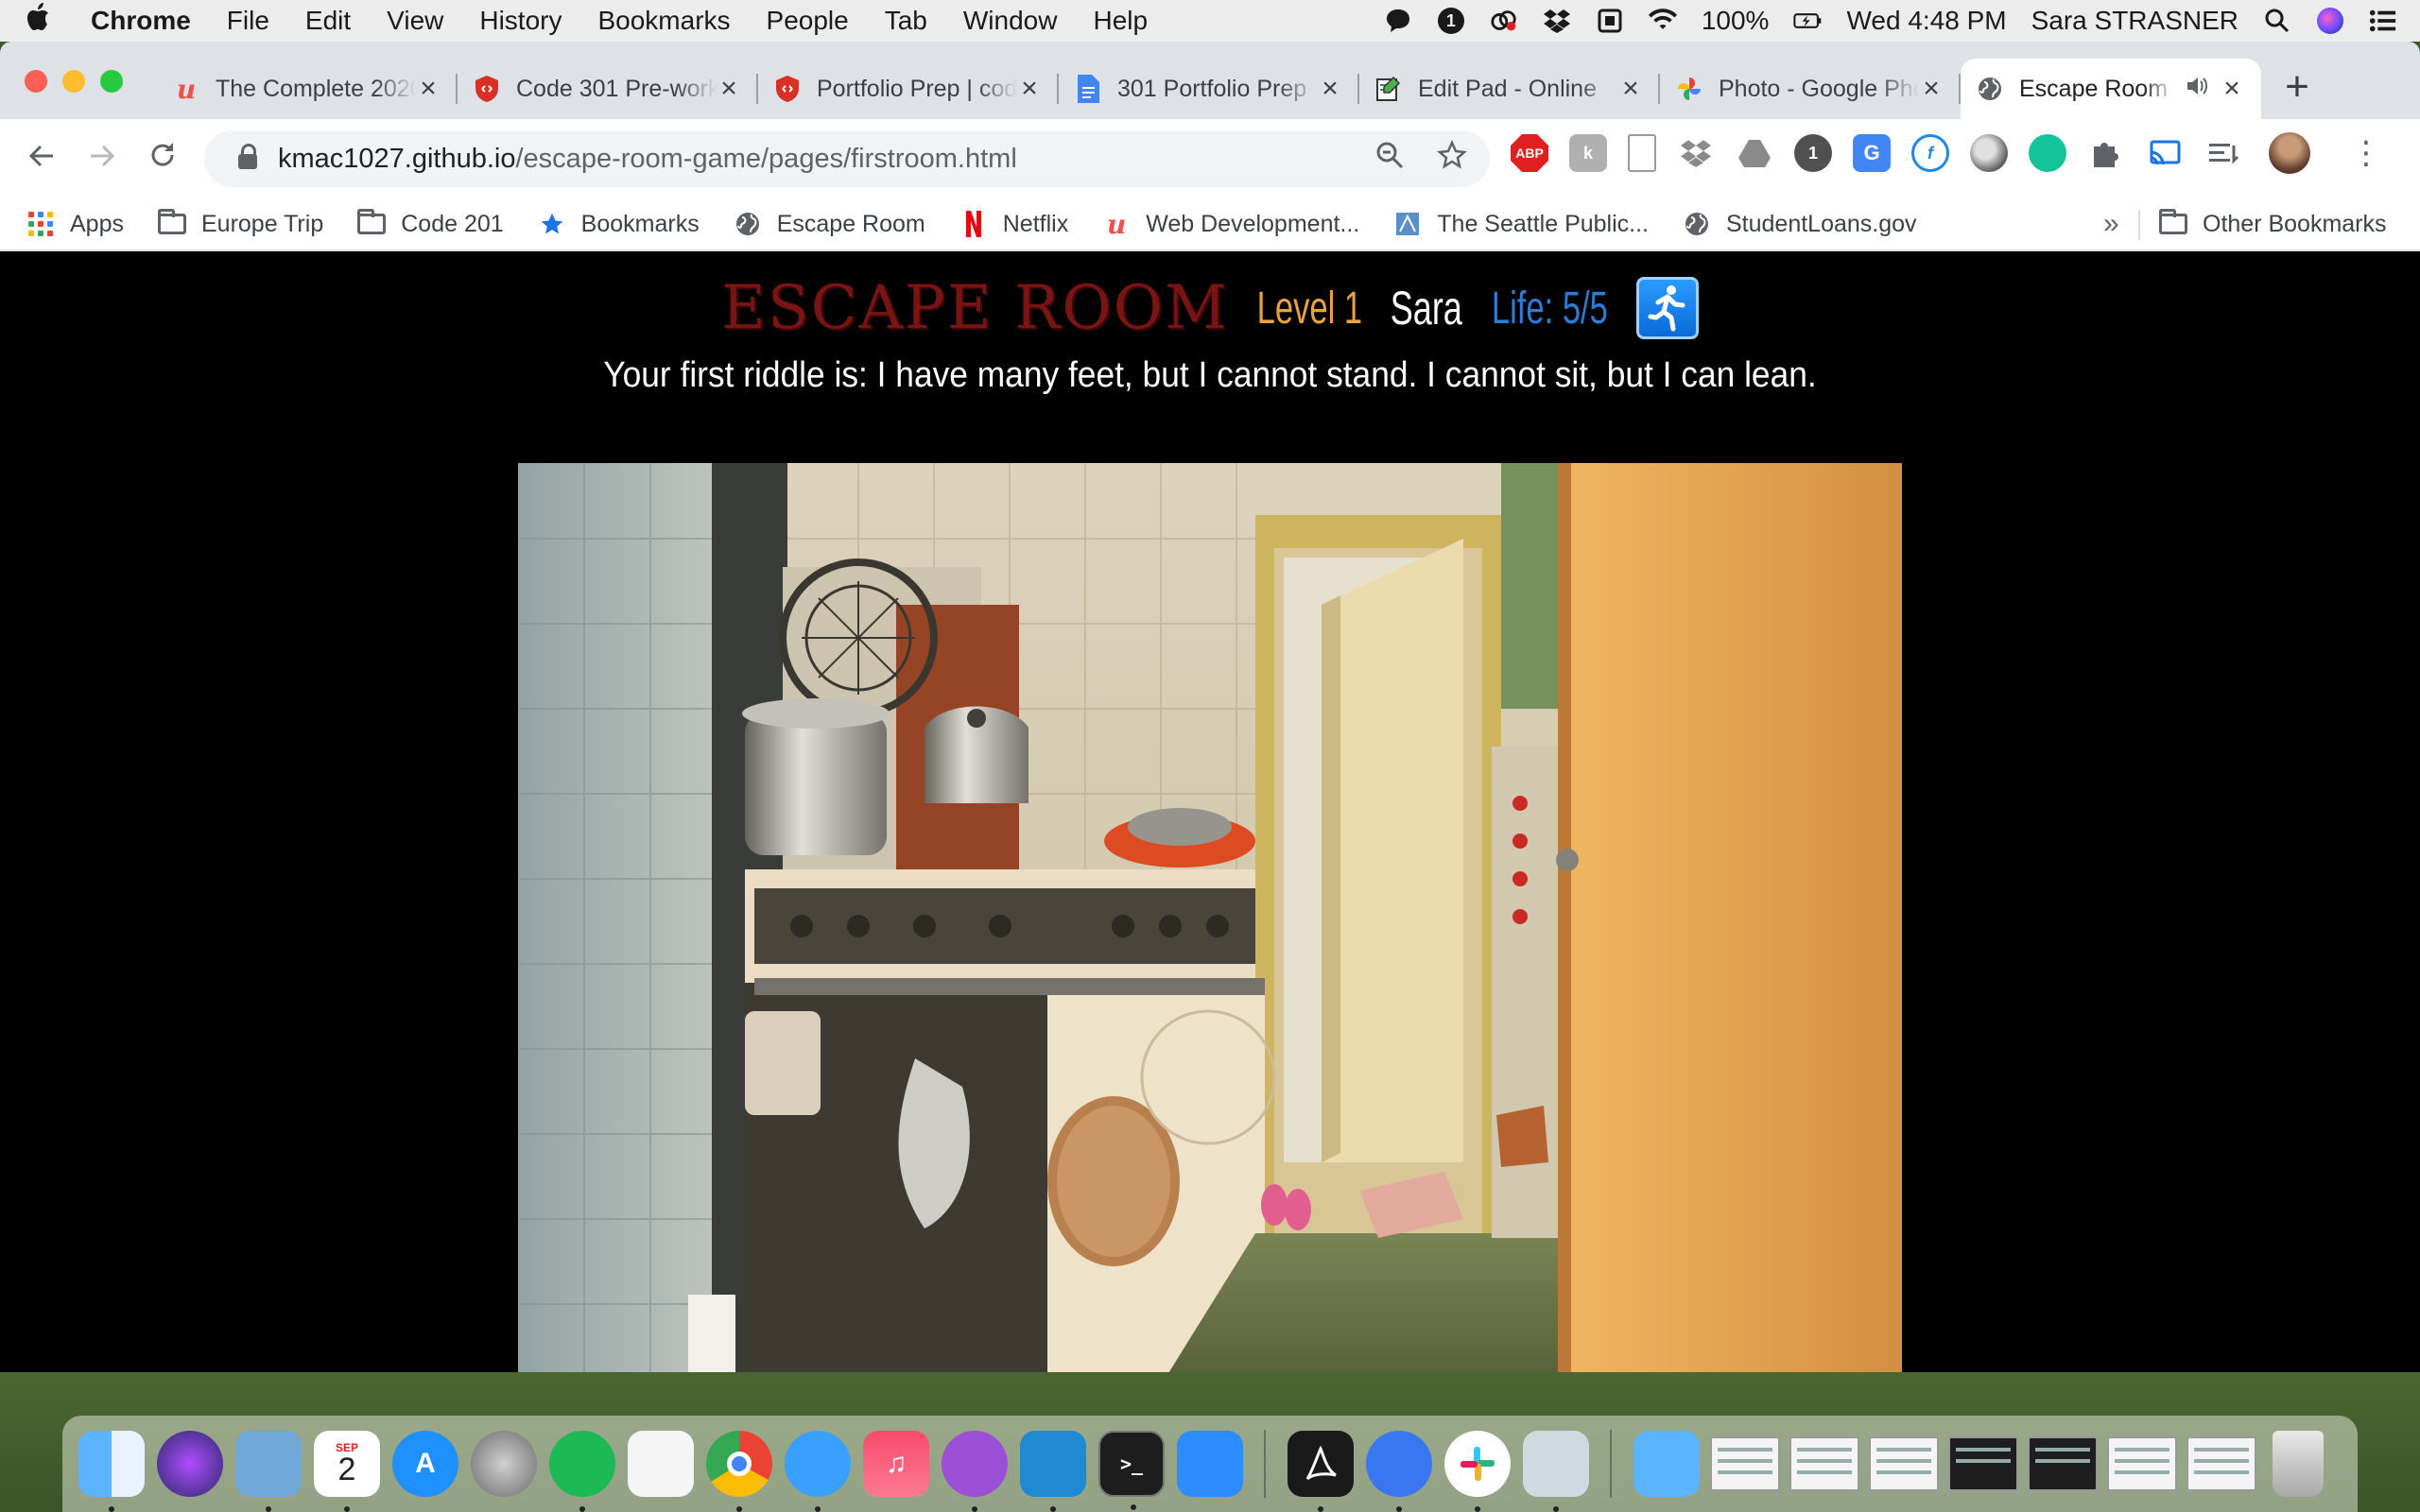 The height and width of the screenshot is (1512, 2420). Describe the element at coordinates (808, 21) in the screenshot. I see `menu-people: People` at that location.